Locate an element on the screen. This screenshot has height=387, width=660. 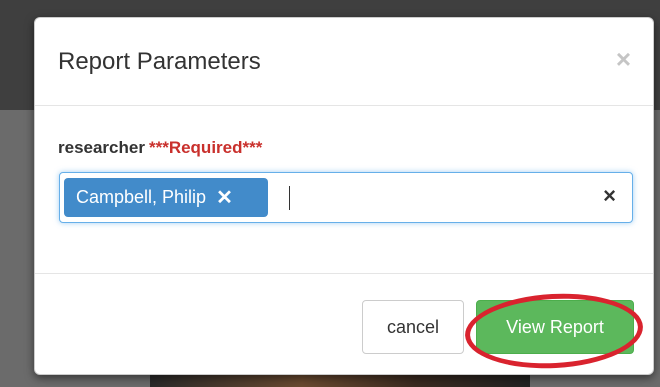
tag-label: Campbell, Philip is located at coordinates (141, 197).